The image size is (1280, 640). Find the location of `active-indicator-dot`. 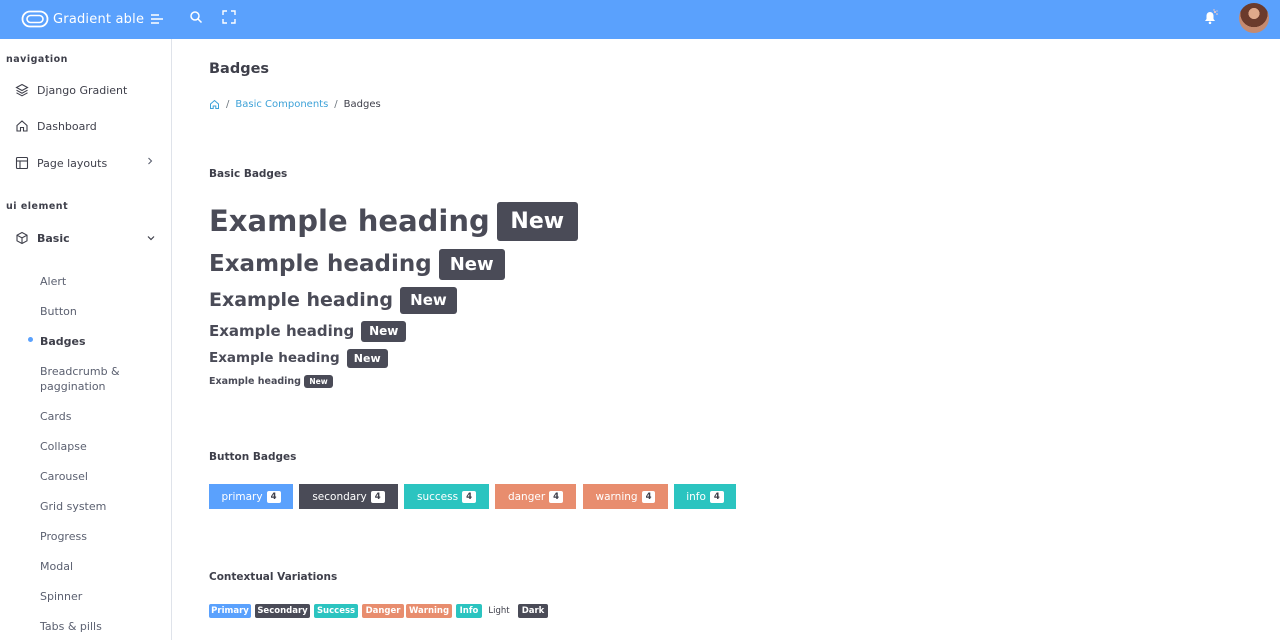

active-indicator-dot is located at coordinates (30, 339).